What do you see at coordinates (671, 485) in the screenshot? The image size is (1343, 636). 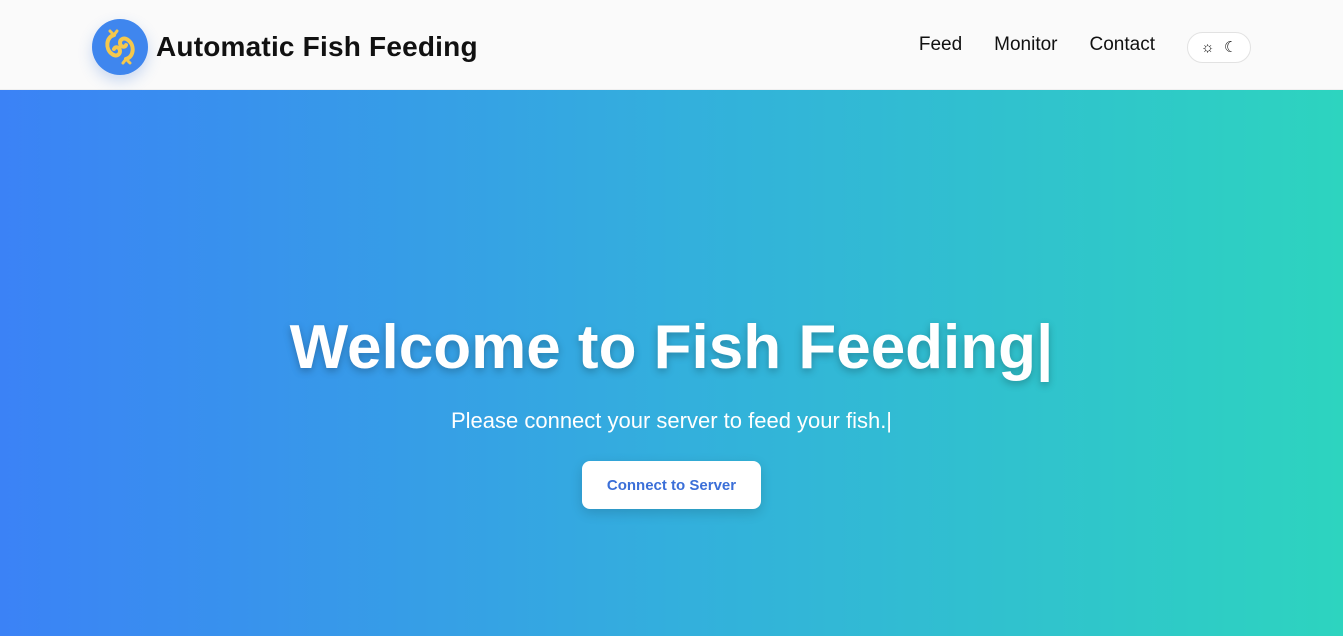 I see `connect-server-button: Connect to Server` at bounding box center [671, 485].